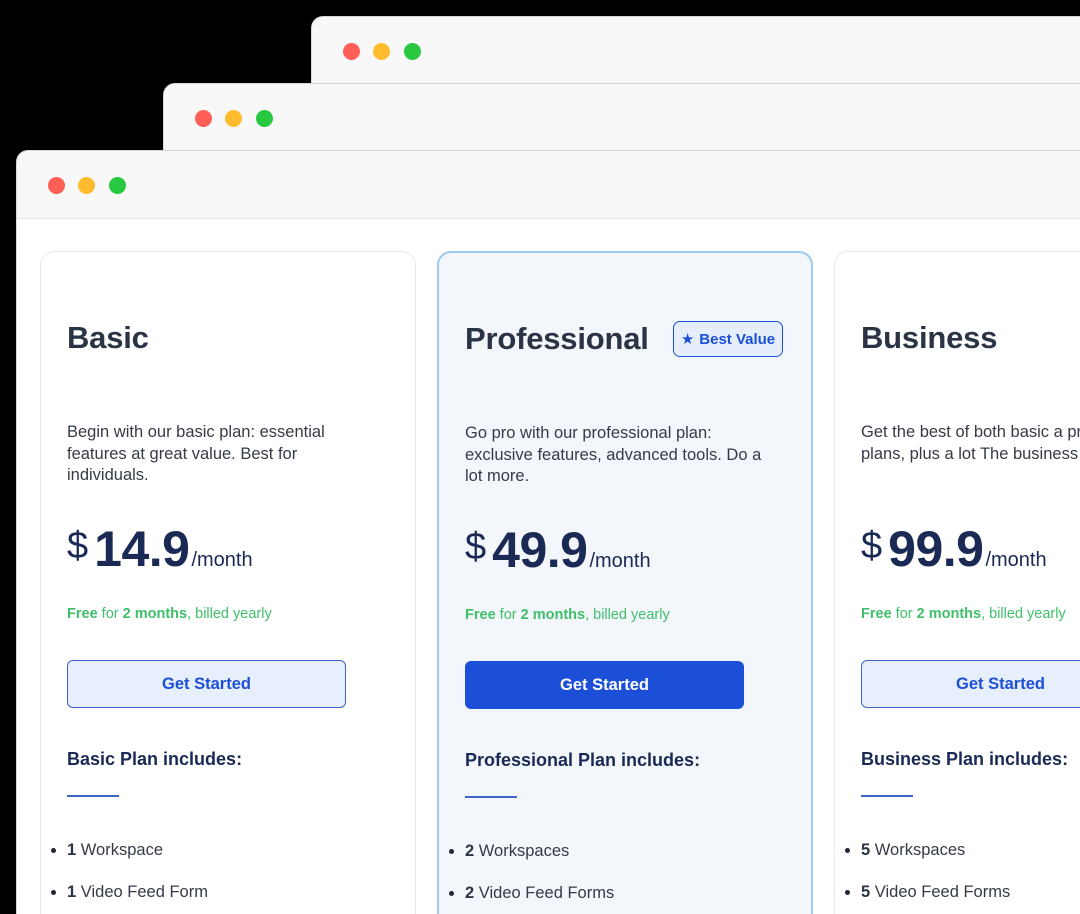 The image size is (1080, 914). I want to click on feature-item: 1 Video Feed Form, so click(129, 897).